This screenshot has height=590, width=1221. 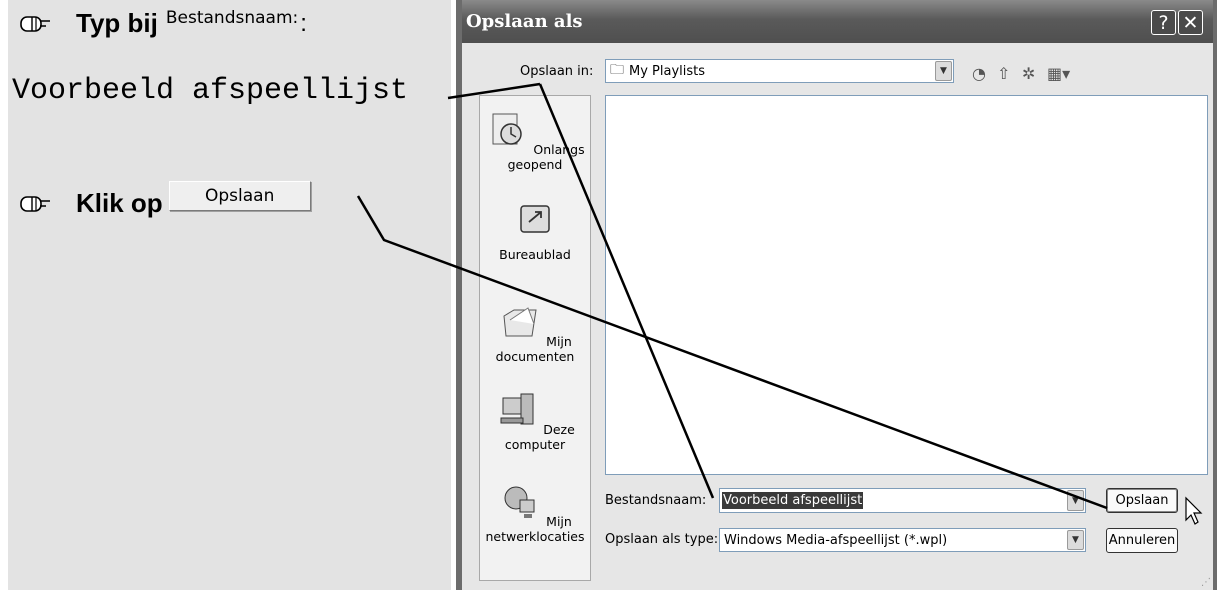 I want to click on close-button: ✕, so click(x=1190, y=22).